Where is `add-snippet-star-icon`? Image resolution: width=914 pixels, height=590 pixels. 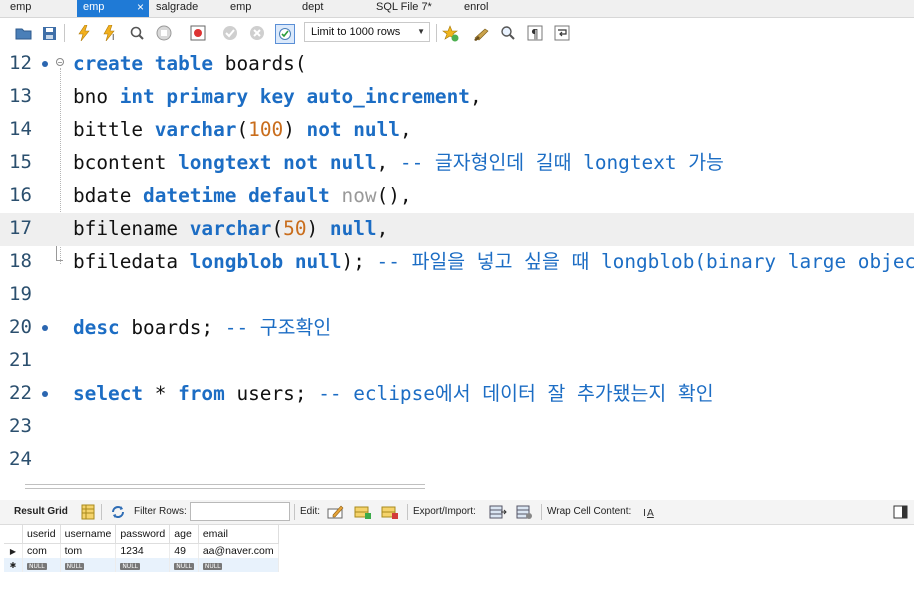 add-snippet-star-icon is located at coordinates (450, 33).